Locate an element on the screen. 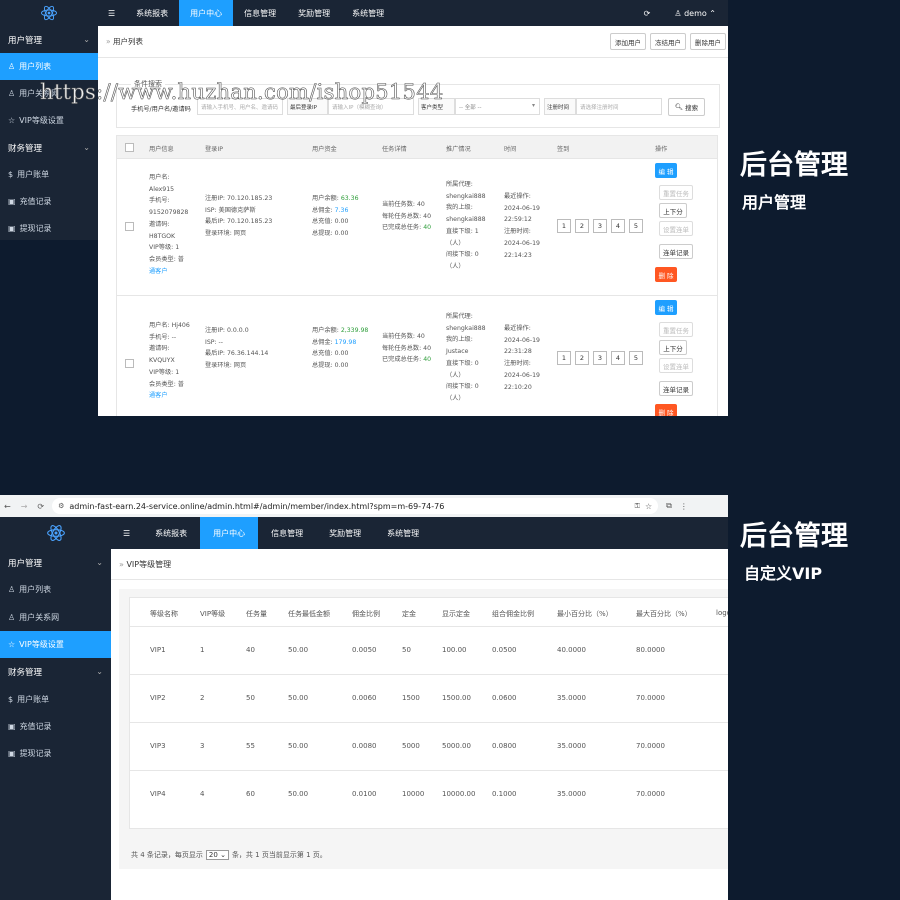 The height and width of the screenshot is (900, 900). user-info-line: 9152079828 is located at coordinates (169, 213).